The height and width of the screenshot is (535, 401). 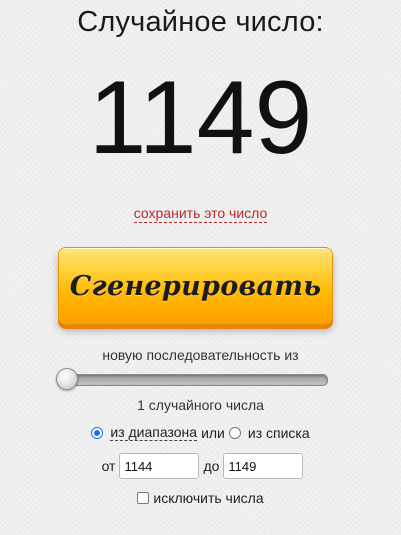 I want to click on from-input, so click(x=159, y=466).